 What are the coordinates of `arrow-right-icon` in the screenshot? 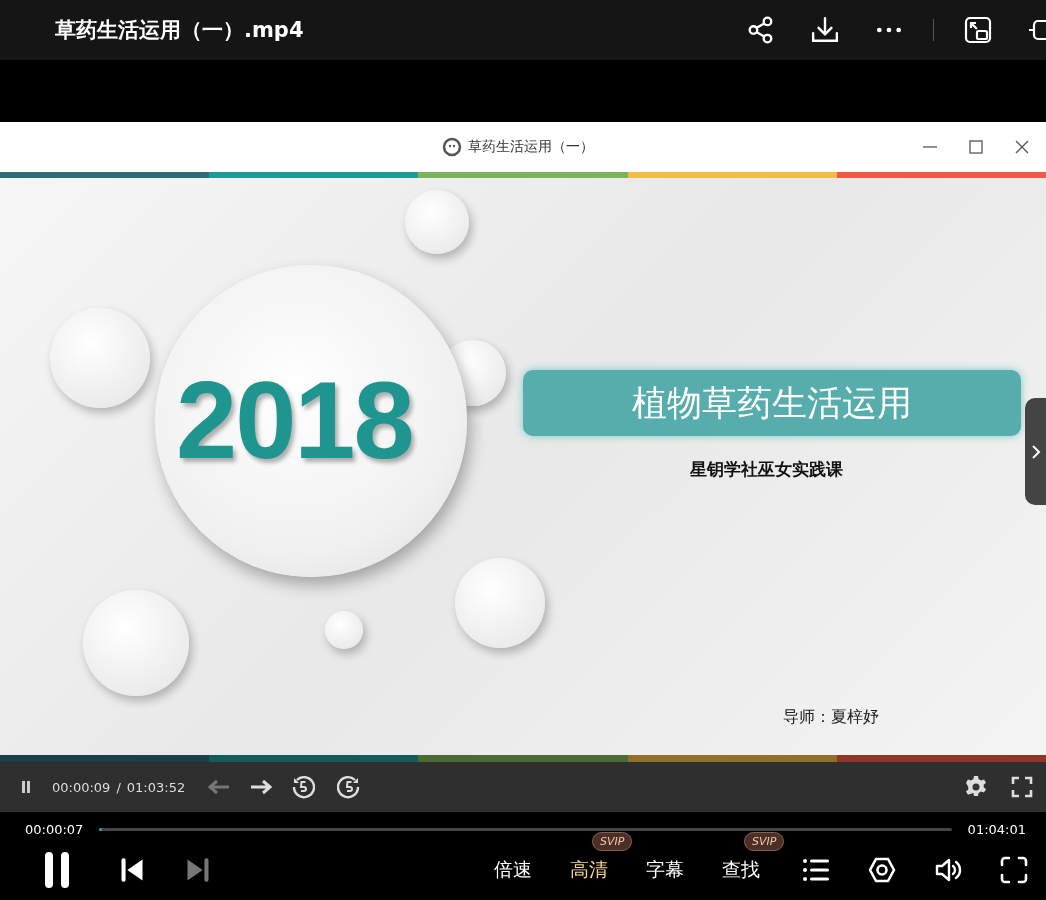 It's located at (261, 787).